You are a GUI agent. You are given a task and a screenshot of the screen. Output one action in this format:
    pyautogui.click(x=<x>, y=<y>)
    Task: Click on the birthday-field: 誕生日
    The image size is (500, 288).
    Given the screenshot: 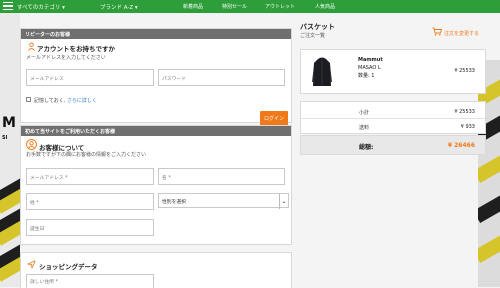 What is the action you would take?
    pyautogui.click(x=90, y=227)
    